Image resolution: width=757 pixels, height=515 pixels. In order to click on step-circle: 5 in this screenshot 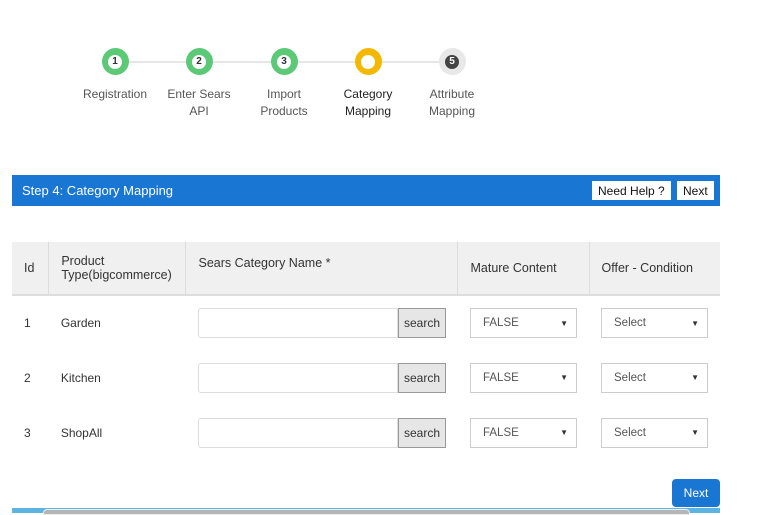, I will do `click(452, 61)`.